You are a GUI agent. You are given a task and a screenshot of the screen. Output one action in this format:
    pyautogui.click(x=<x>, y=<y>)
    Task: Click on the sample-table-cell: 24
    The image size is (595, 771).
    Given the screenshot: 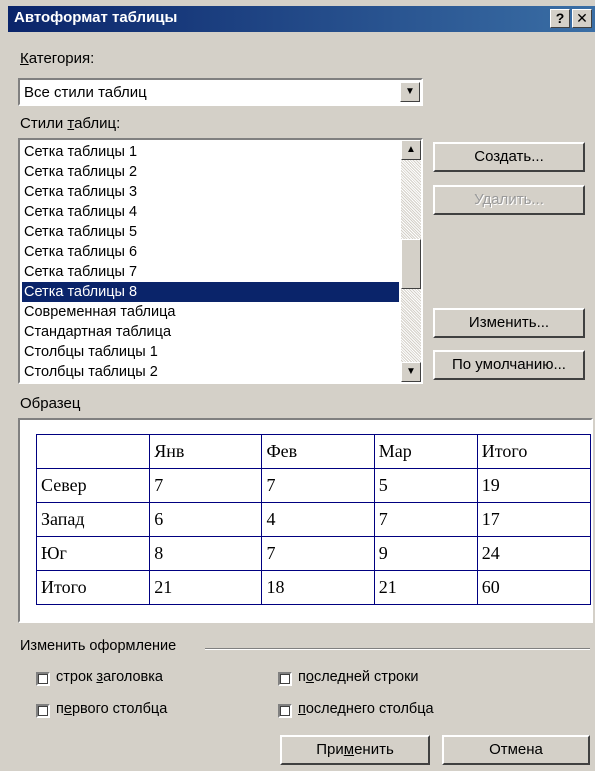 What is the action you would take?
    pyautogui.click(x=534, y=553)
    